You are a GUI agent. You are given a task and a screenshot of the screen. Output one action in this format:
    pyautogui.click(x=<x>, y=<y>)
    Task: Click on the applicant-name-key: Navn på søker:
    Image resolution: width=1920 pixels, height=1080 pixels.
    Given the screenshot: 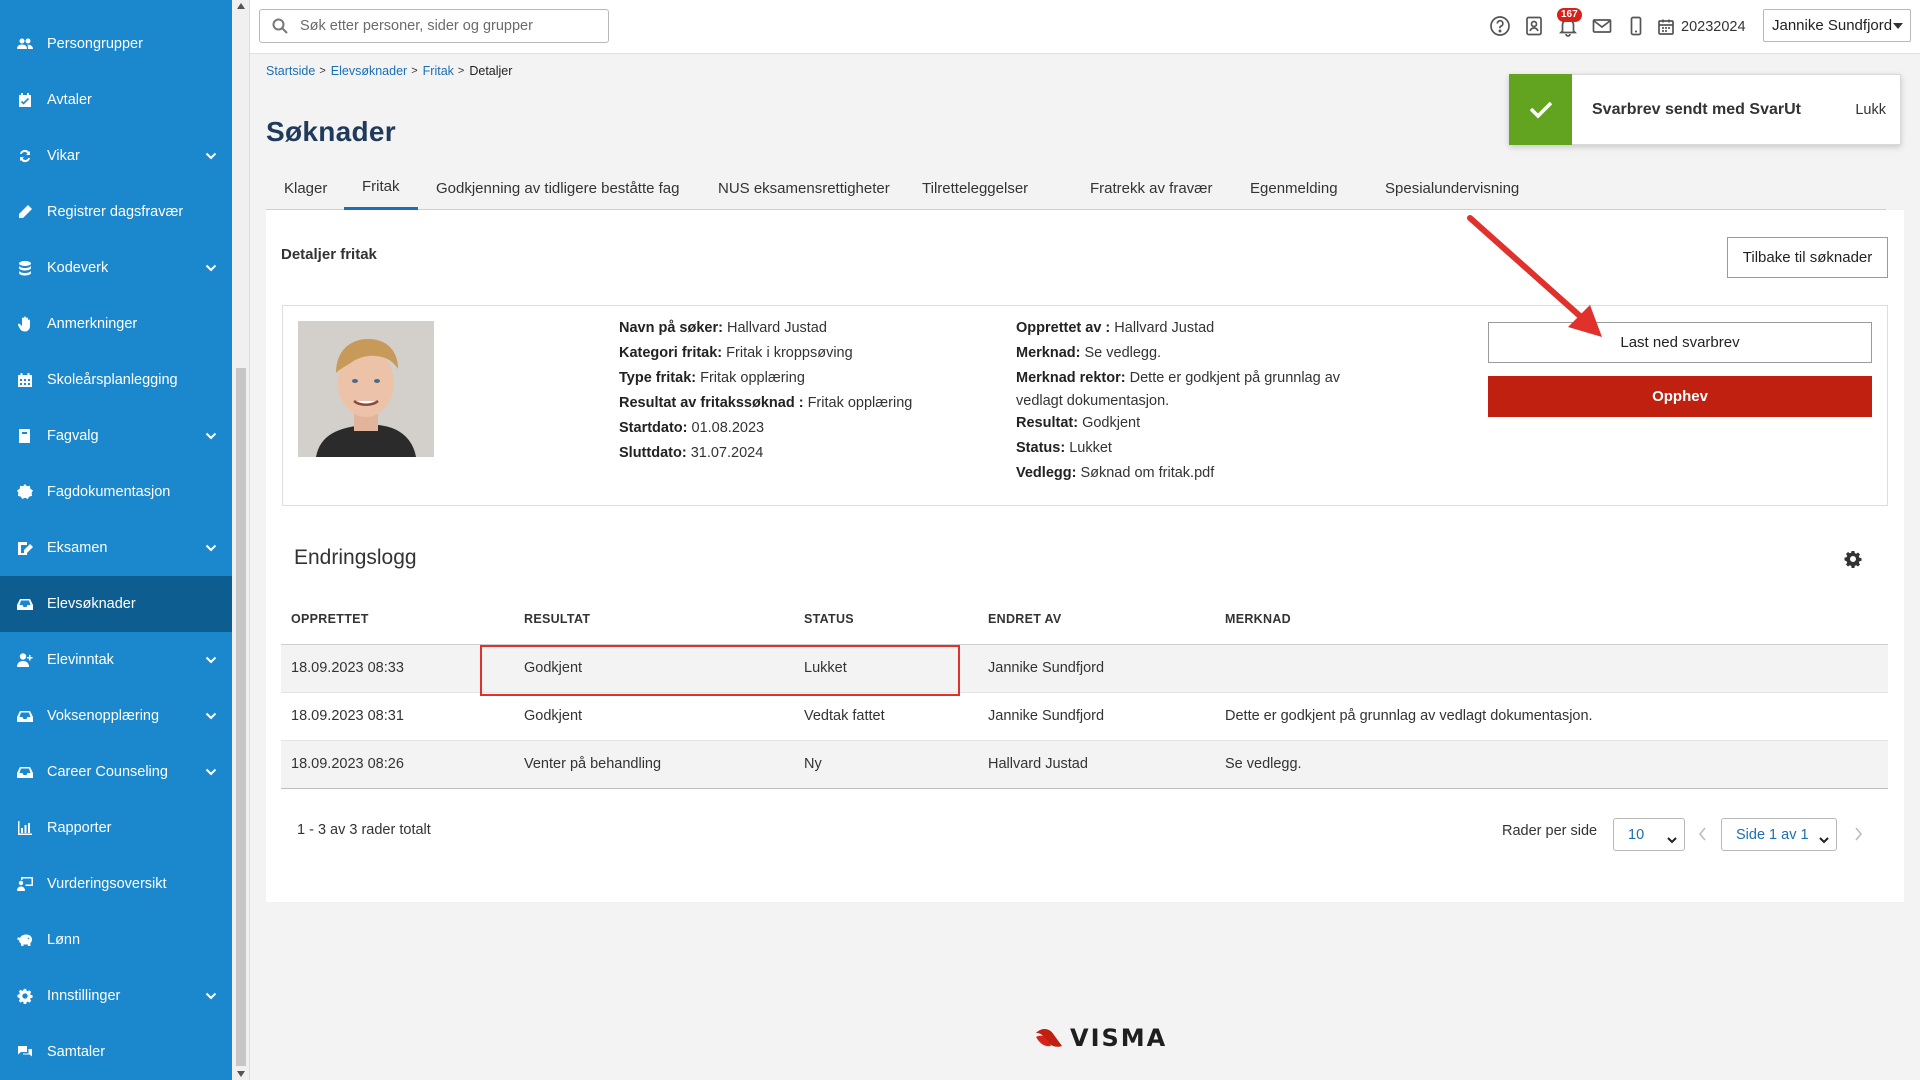 What is the action you would take?
    pyautogui.click(x=671, y=328)
    